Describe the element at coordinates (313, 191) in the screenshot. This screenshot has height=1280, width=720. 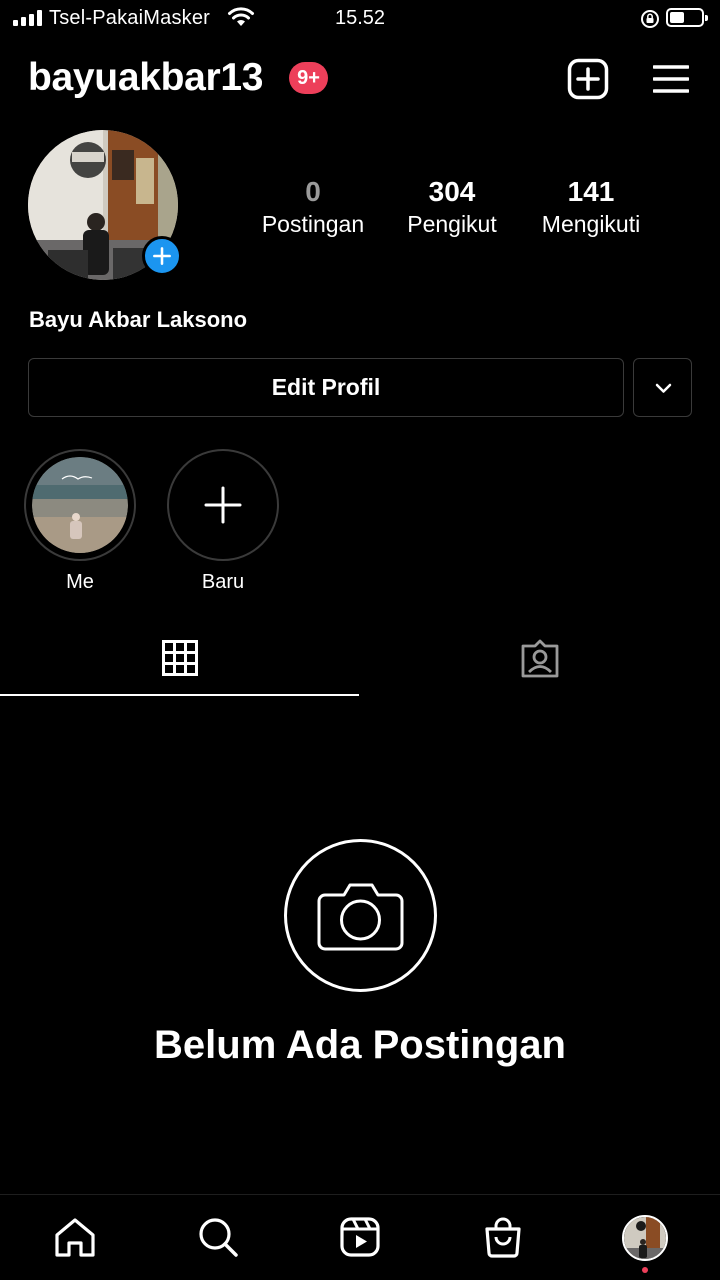
I see `stat-posts-value: 0` at that location.